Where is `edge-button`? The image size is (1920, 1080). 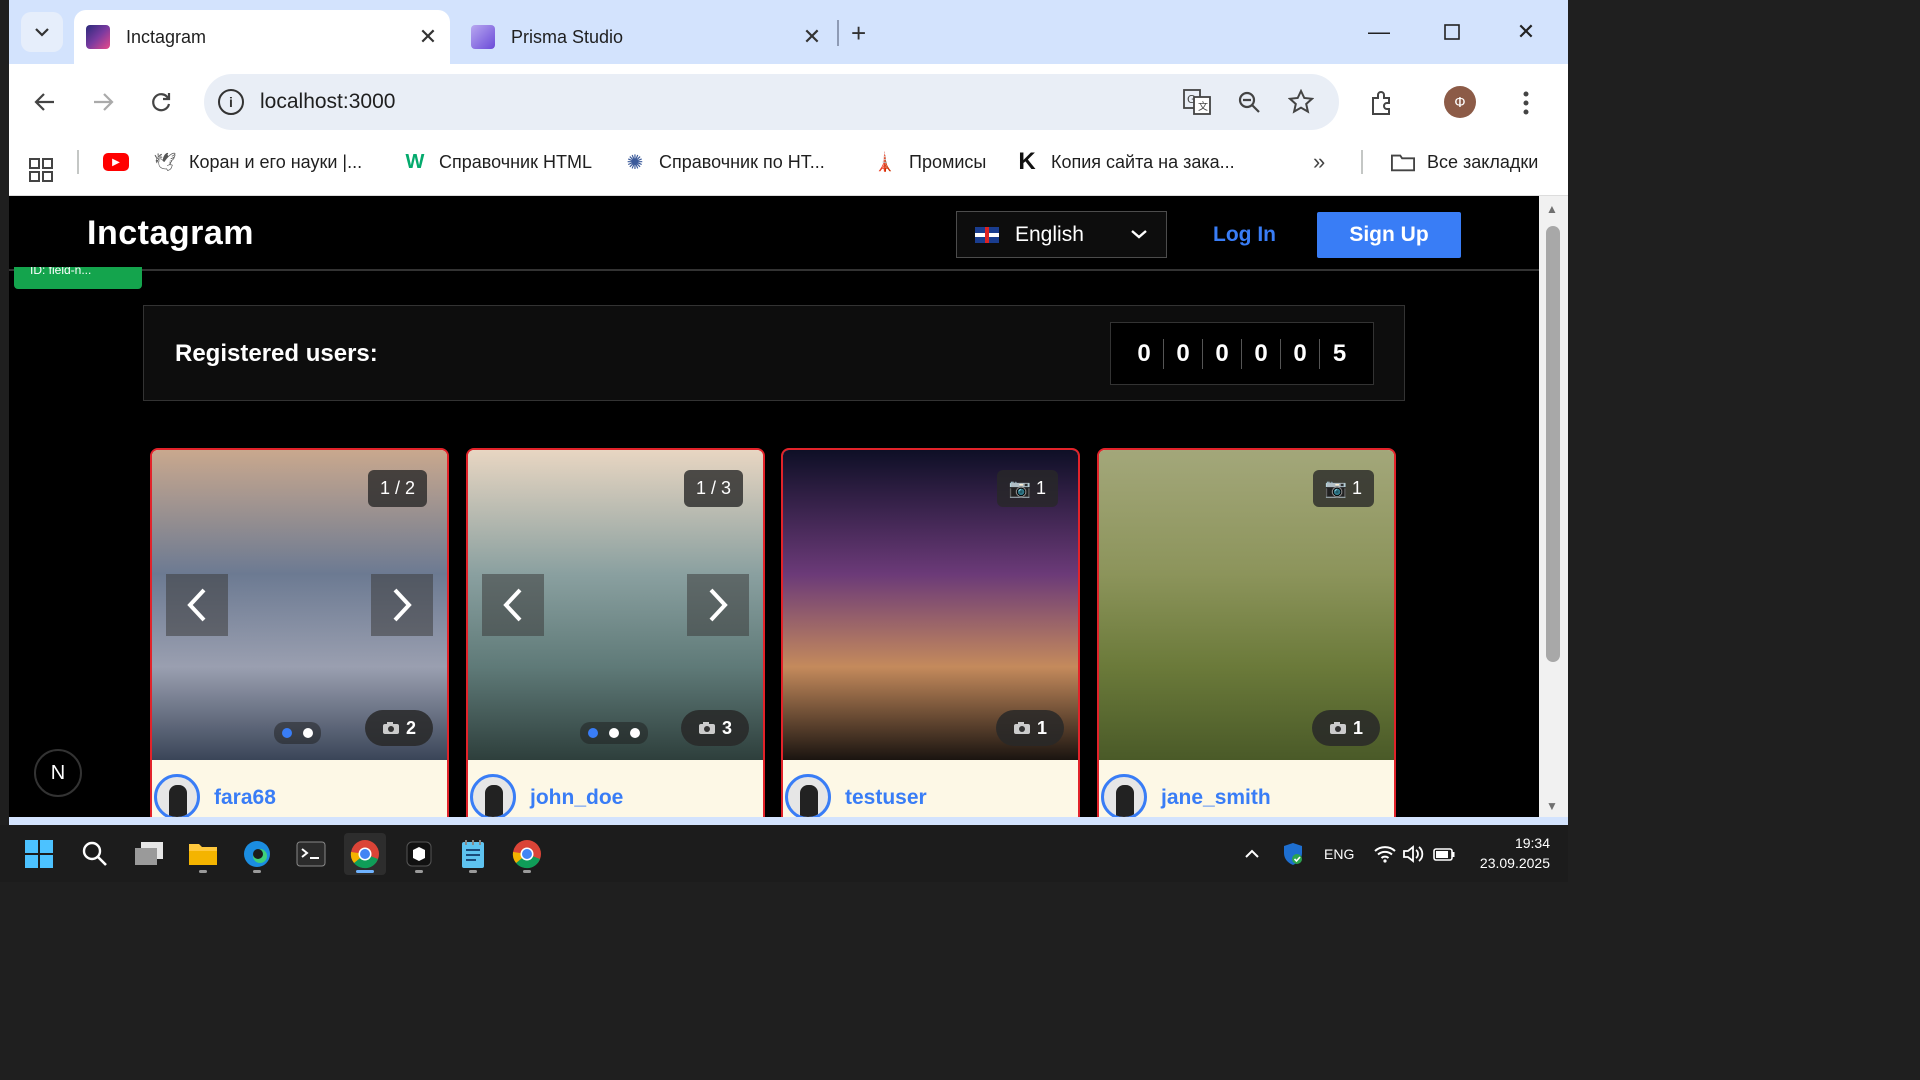
edge-button is located at coordinates (257, 854).